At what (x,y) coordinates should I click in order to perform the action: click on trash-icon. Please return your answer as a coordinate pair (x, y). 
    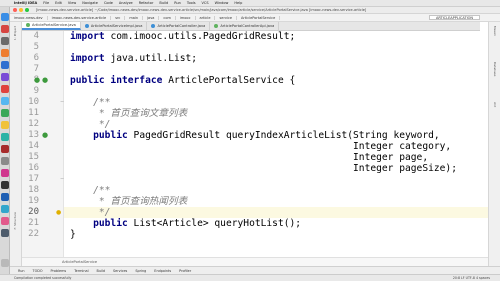
    Looking at the image, I should click on (5, 263).